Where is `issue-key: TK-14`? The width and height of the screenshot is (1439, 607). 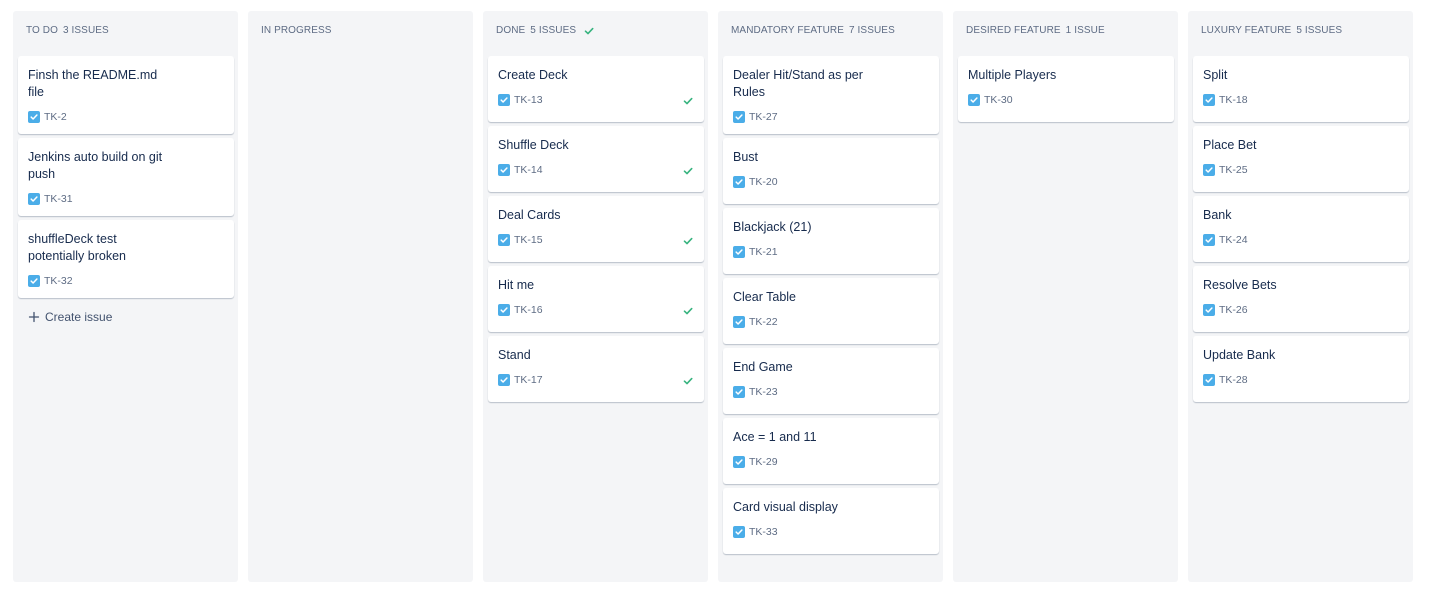 issue-key: TK-14 is located at coordinates (528, 170).